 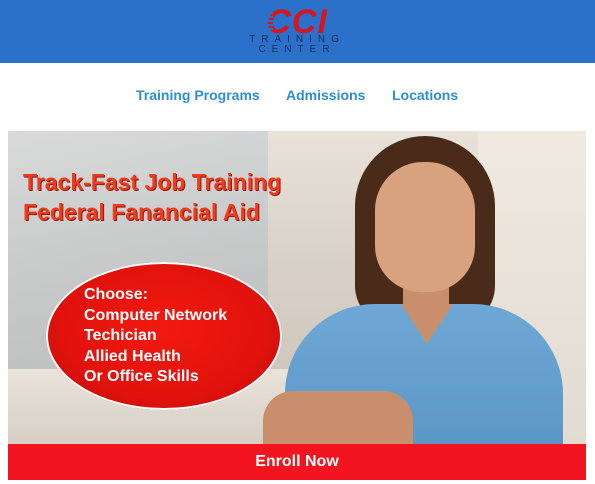 What do you see at coordinates (141, 212) in the screenshot?
I see `headline-line-2: Federal Fanancial Aid` at bounding box center [141, 212].